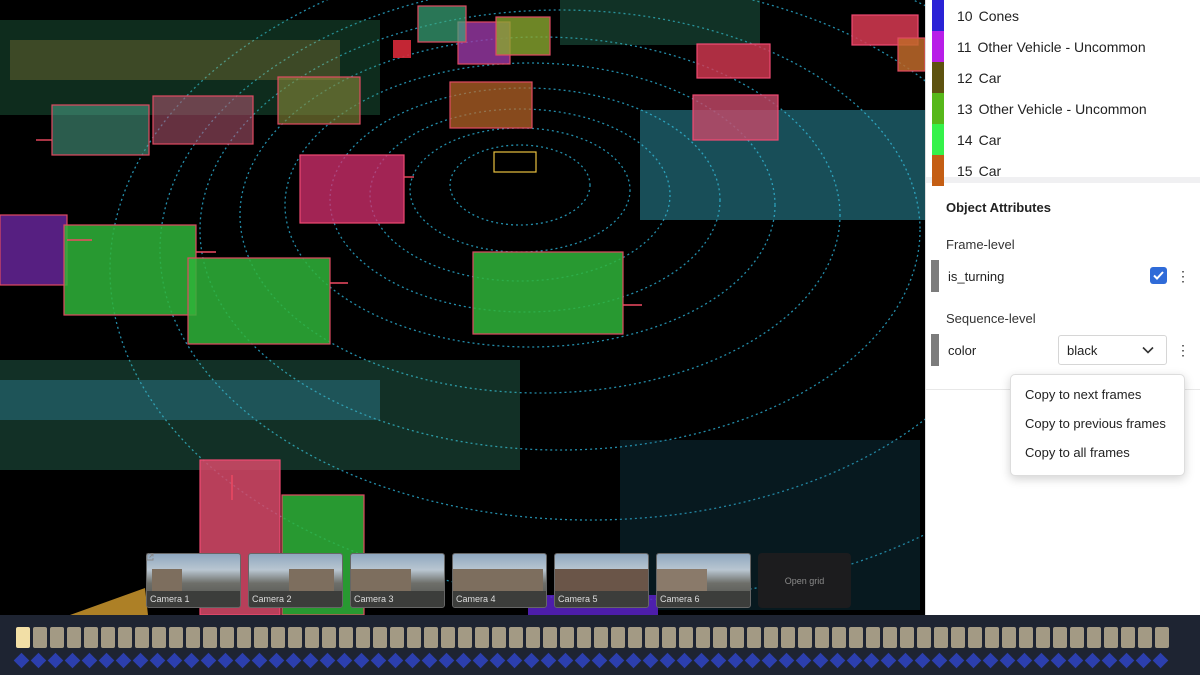  What do you see at coordinates (193, 580) in the screenshot?
I see `camera-thumbnail: Camera 1` at bounding box center [193, 580].